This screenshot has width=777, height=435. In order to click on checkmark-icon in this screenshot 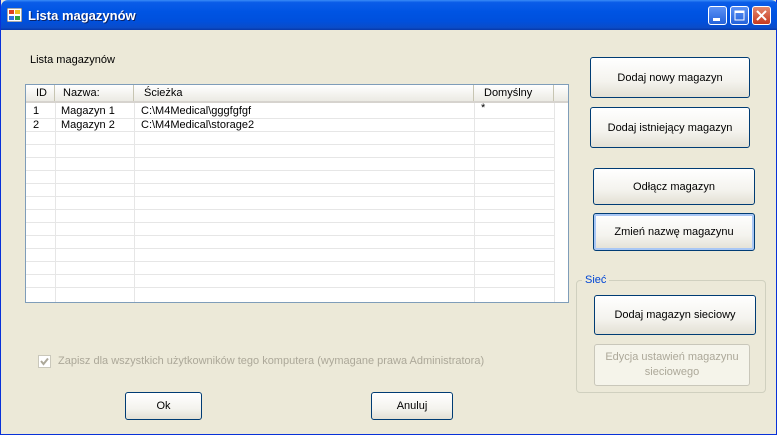, I will do `click(44, 361)`.